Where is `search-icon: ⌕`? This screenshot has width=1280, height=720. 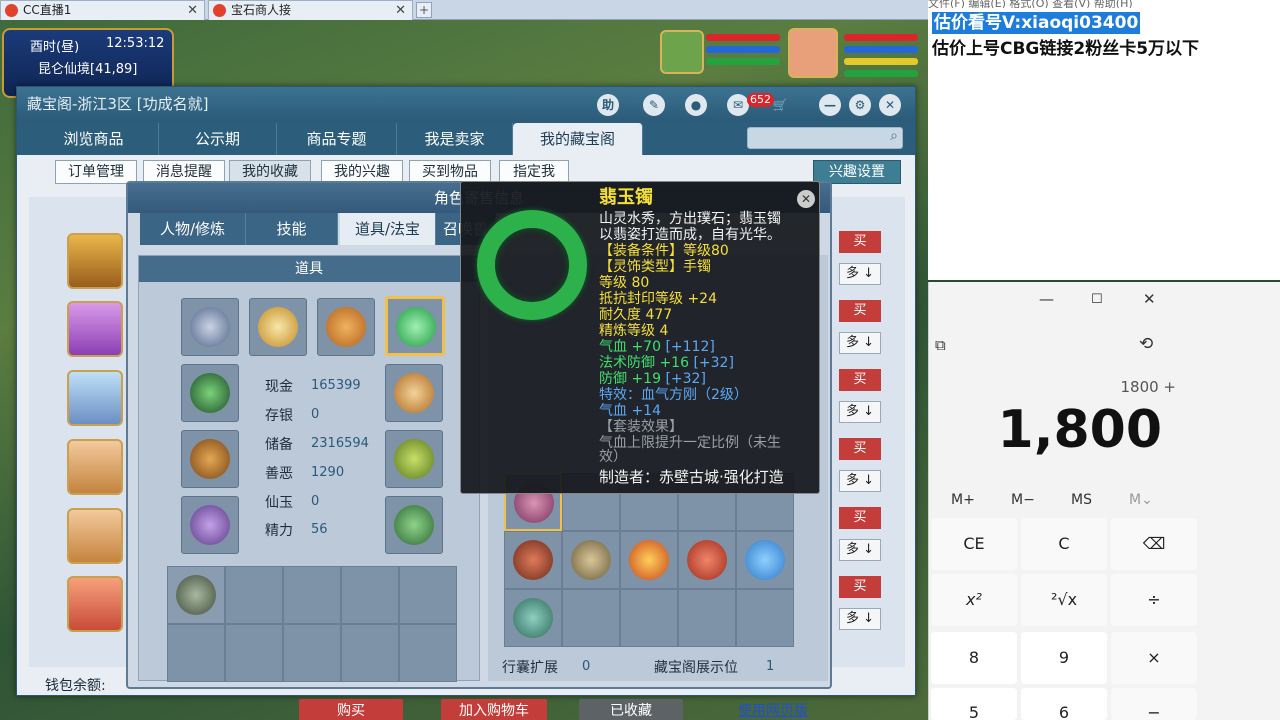
search-icon: ⌕ is located at coordinates (894, 136).